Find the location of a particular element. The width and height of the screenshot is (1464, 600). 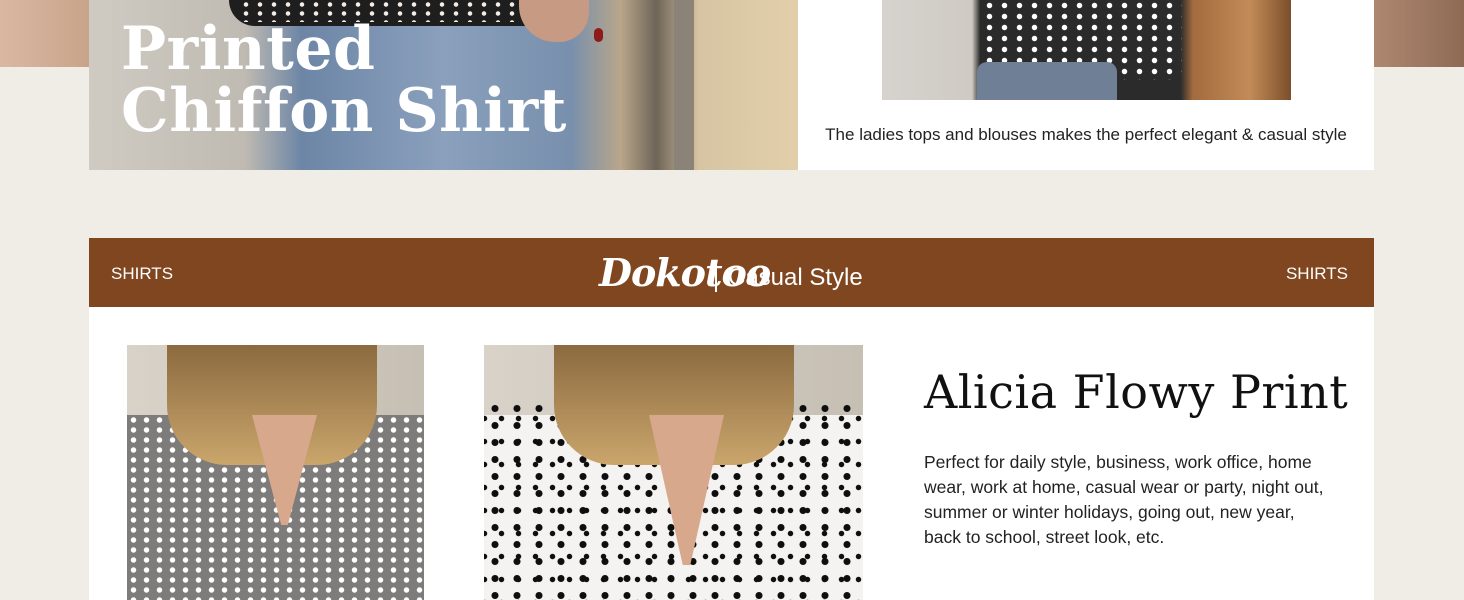

banner-category-left: SHIRTS is located at coordinates (142, 273).